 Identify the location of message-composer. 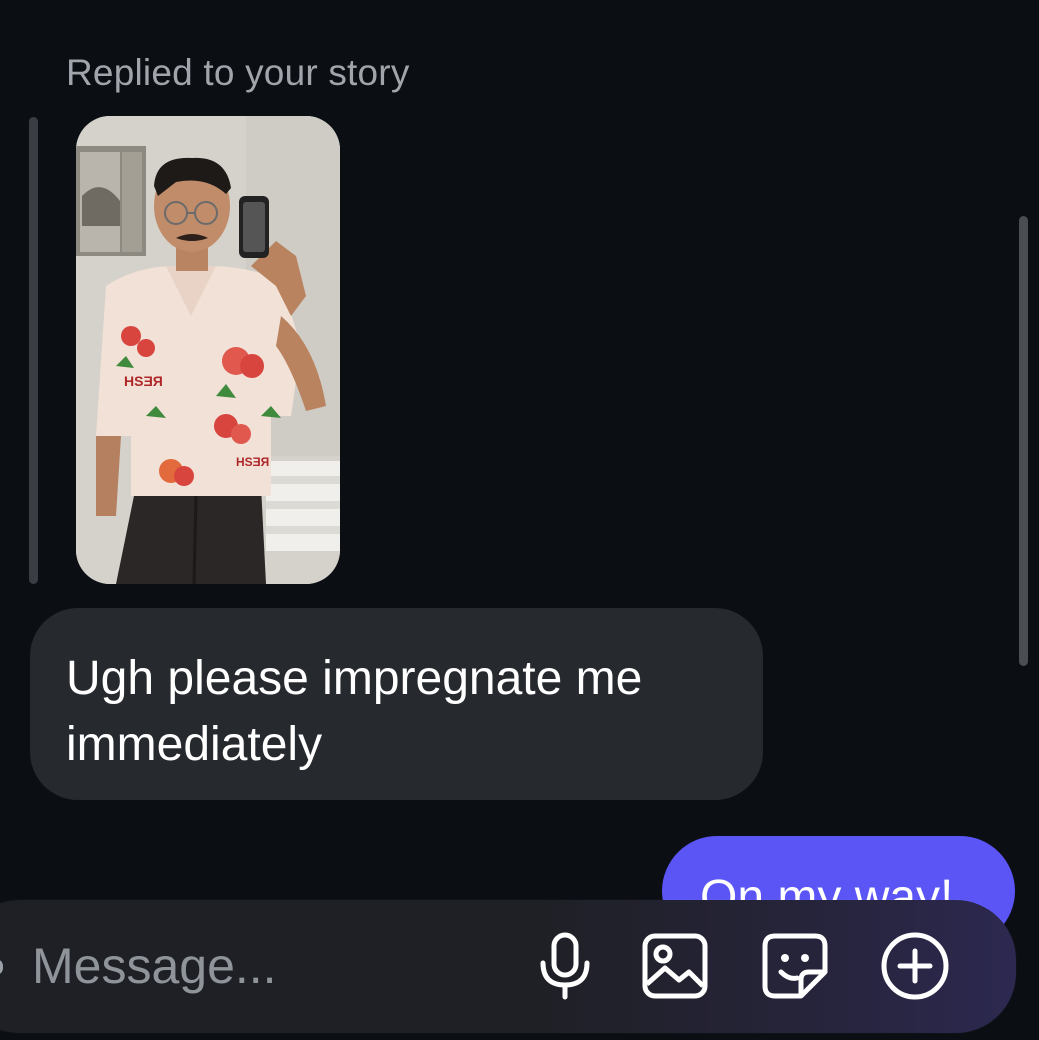
(508, 966).